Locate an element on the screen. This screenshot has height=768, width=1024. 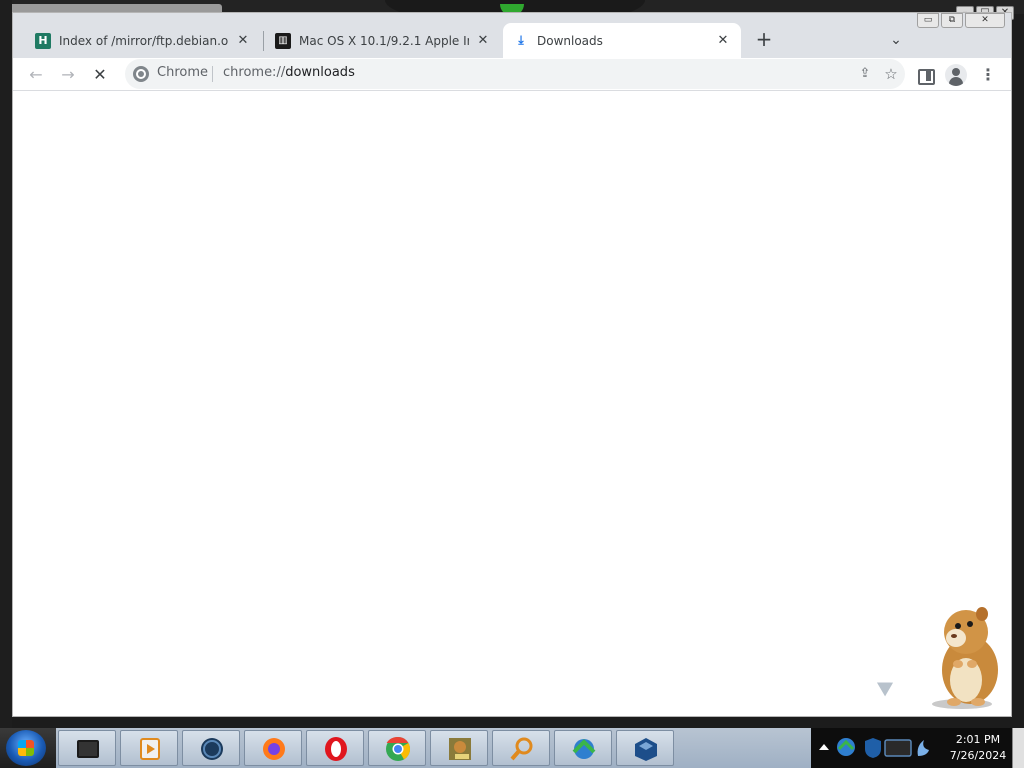
h-logo-icon: H is located at coordinates (43, 40).